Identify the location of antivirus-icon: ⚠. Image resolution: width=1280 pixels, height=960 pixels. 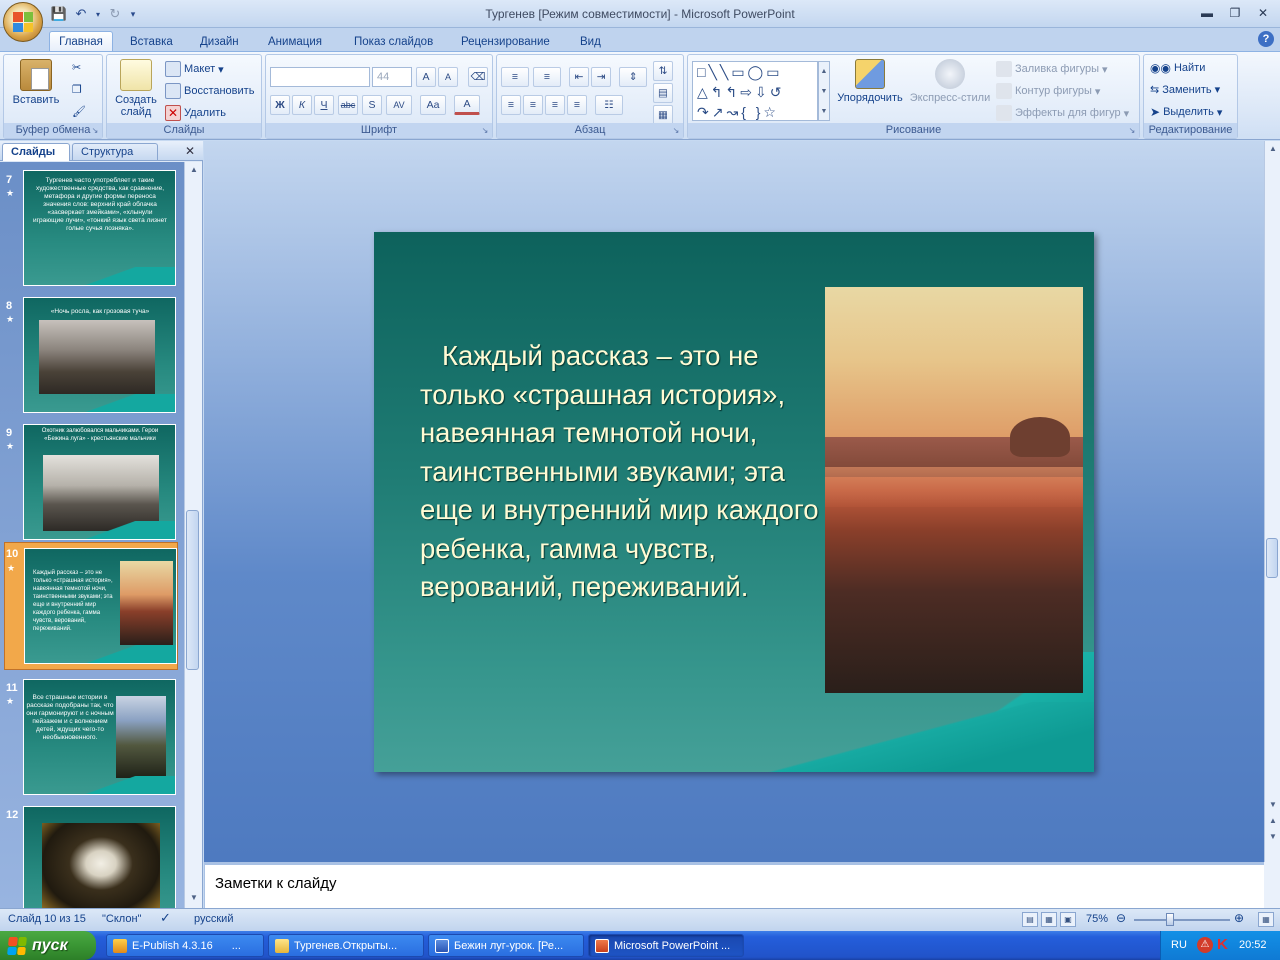
(1205, 945).